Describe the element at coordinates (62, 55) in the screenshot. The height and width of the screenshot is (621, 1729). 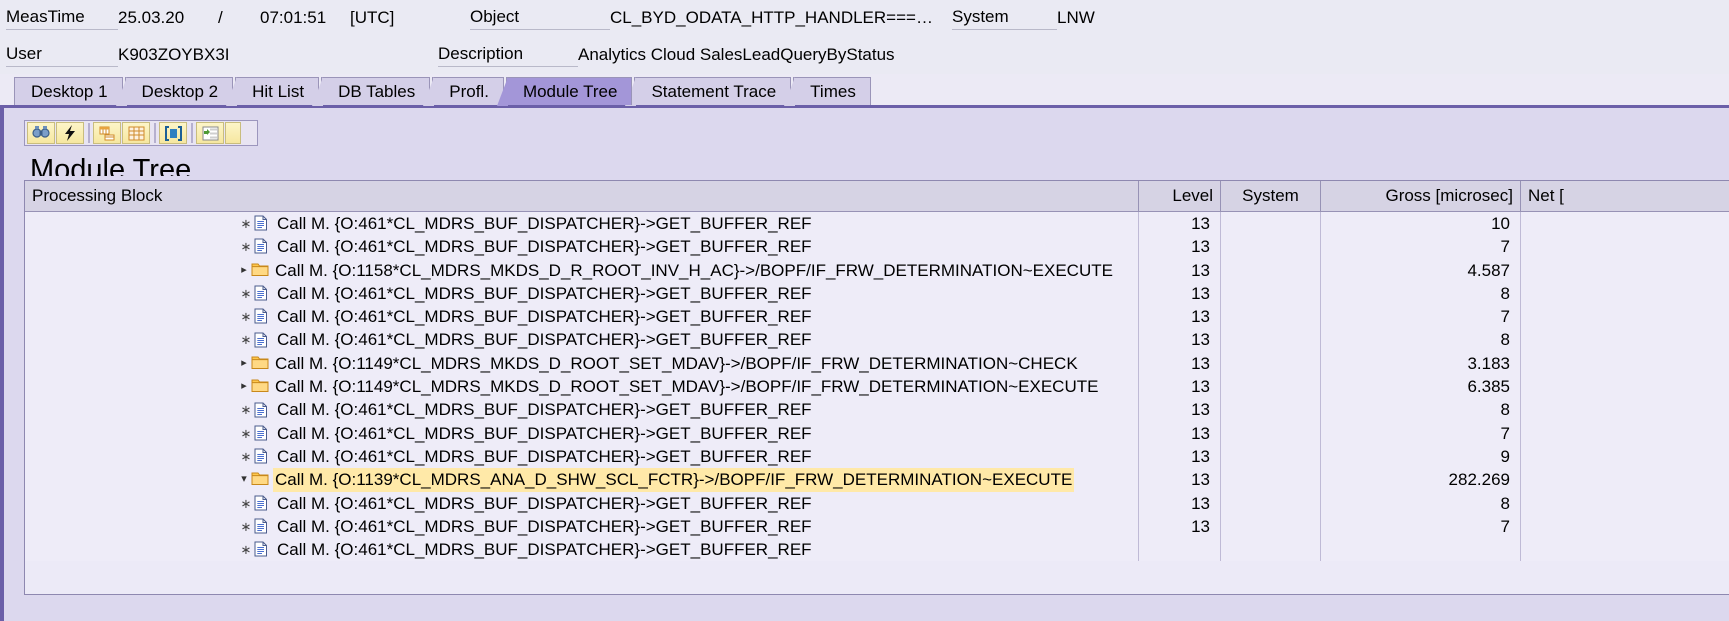
I see `user-label: User` at that location.